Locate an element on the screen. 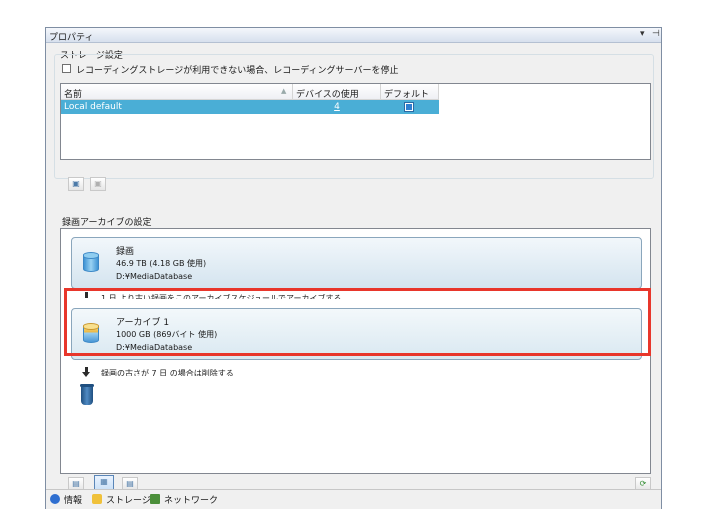  panel-title: プロパティ is located at coordinates (71, 38).